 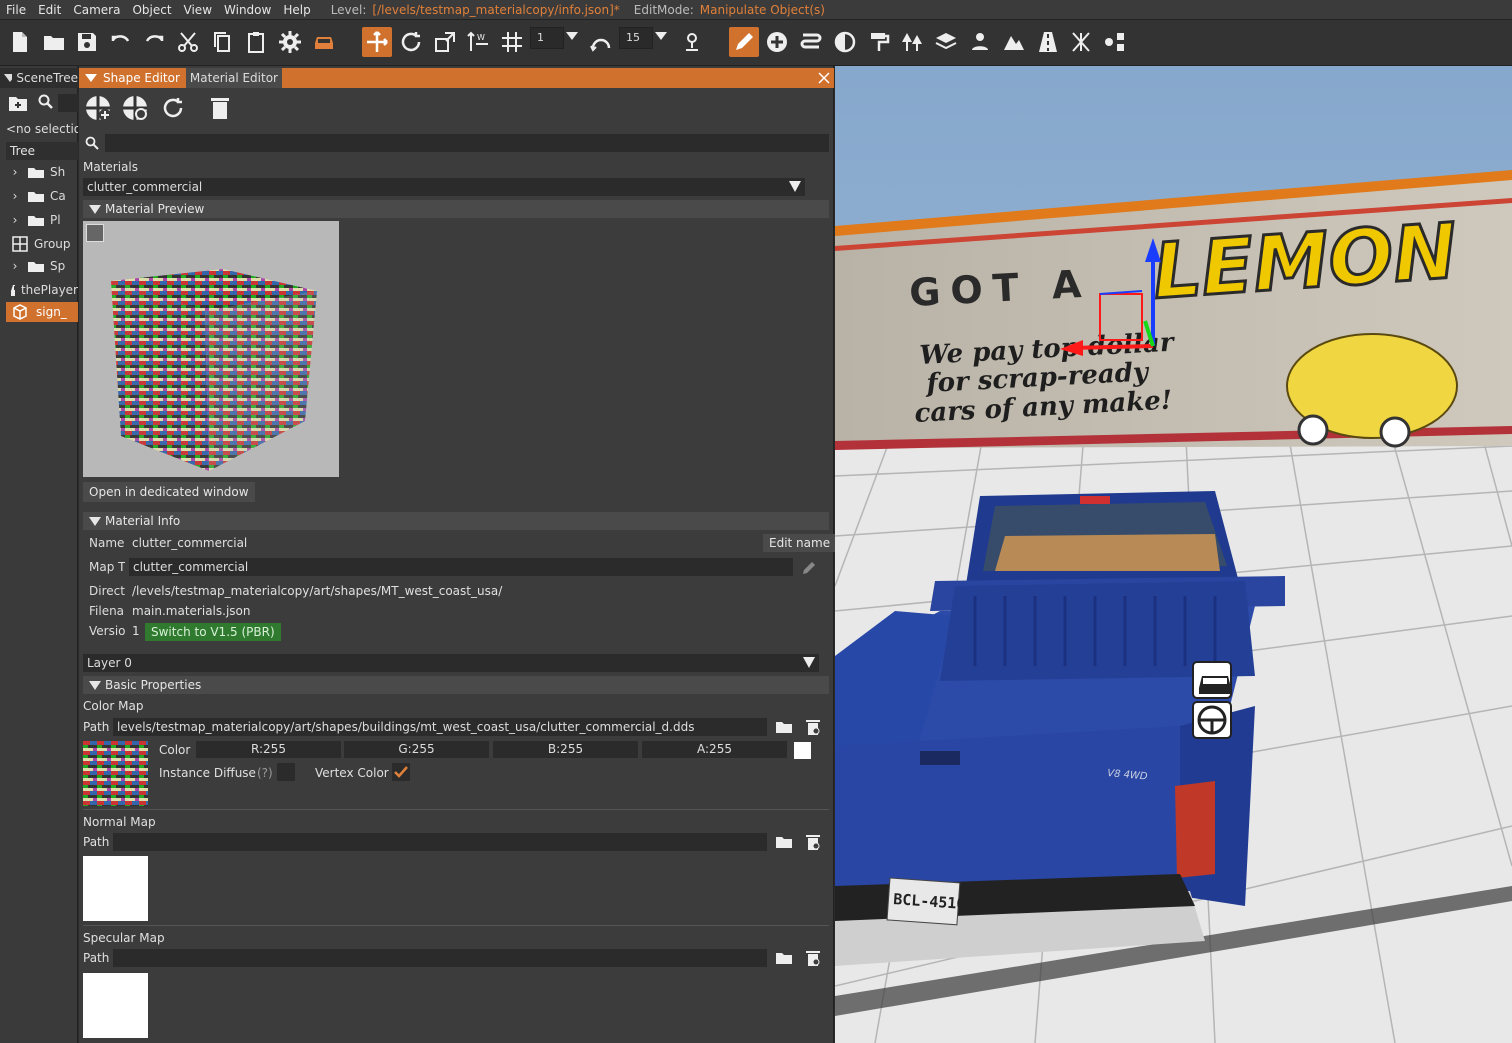 I want to click on tree-item: › Sp, so click(x=42, y=266).